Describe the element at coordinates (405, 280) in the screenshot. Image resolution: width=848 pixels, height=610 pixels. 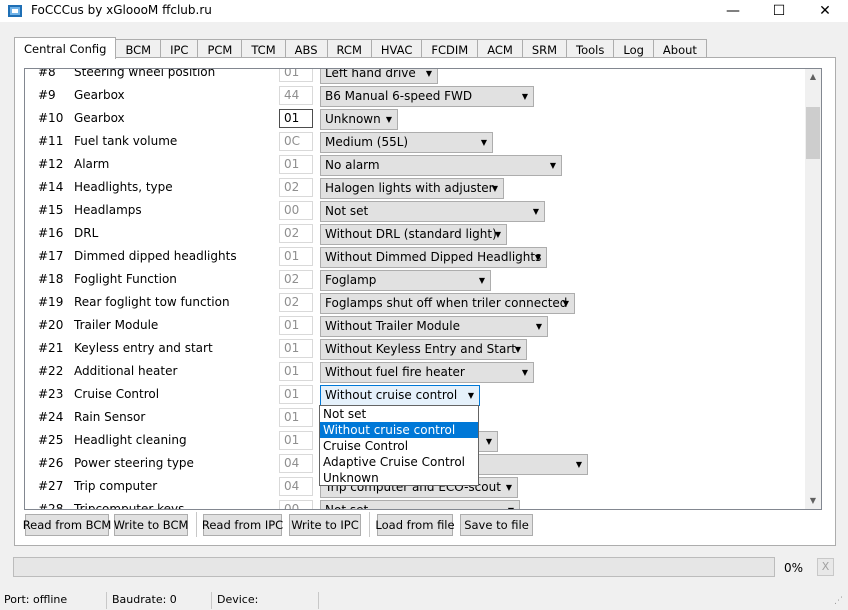
I see `param-value-select: Foglamp ▼` at that location.